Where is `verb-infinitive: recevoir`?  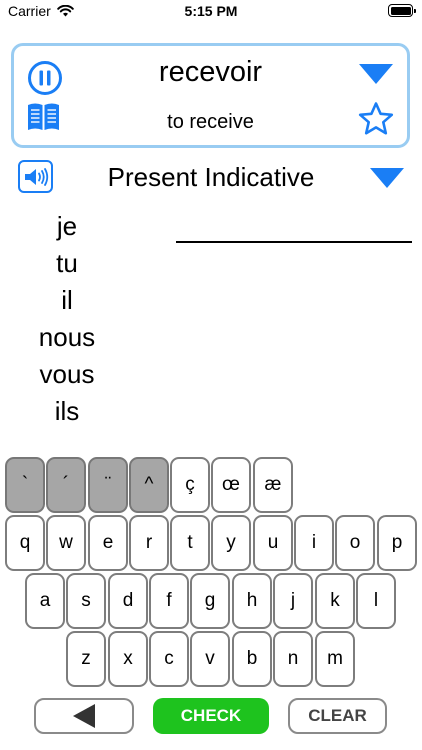
verb-infinitive: recevoir is located at coordinates (210, 72).